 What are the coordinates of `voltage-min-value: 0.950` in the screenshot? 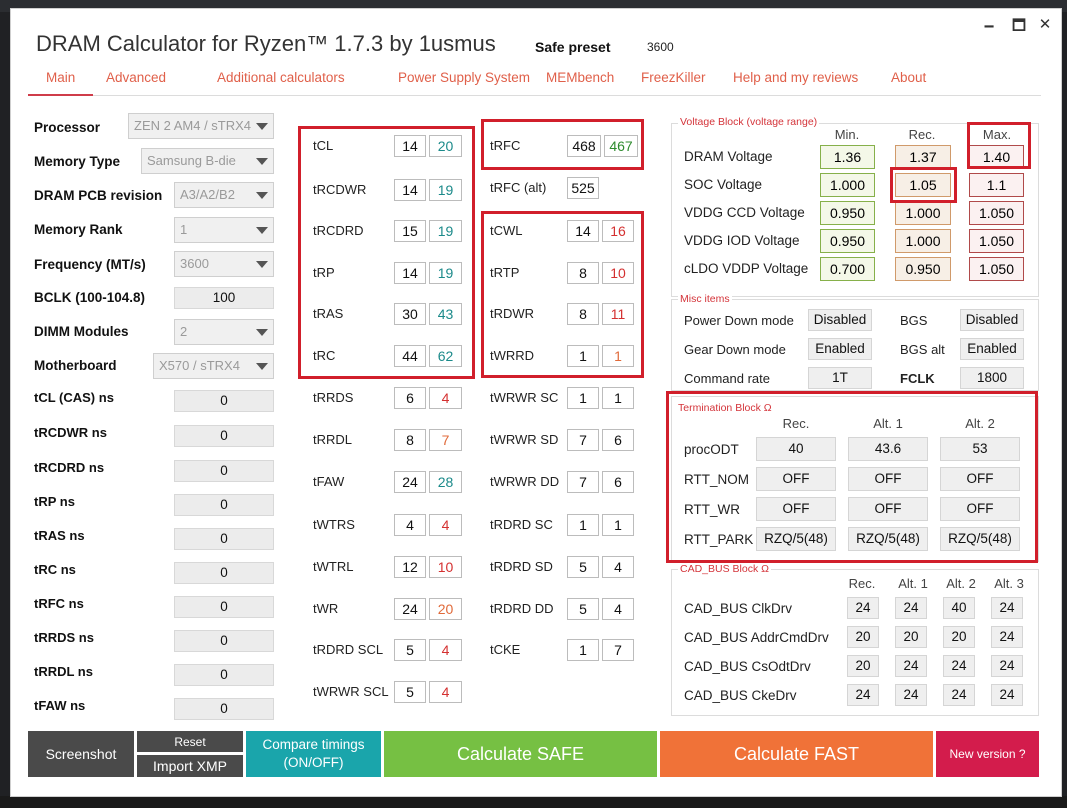 It's located at (847, 241).